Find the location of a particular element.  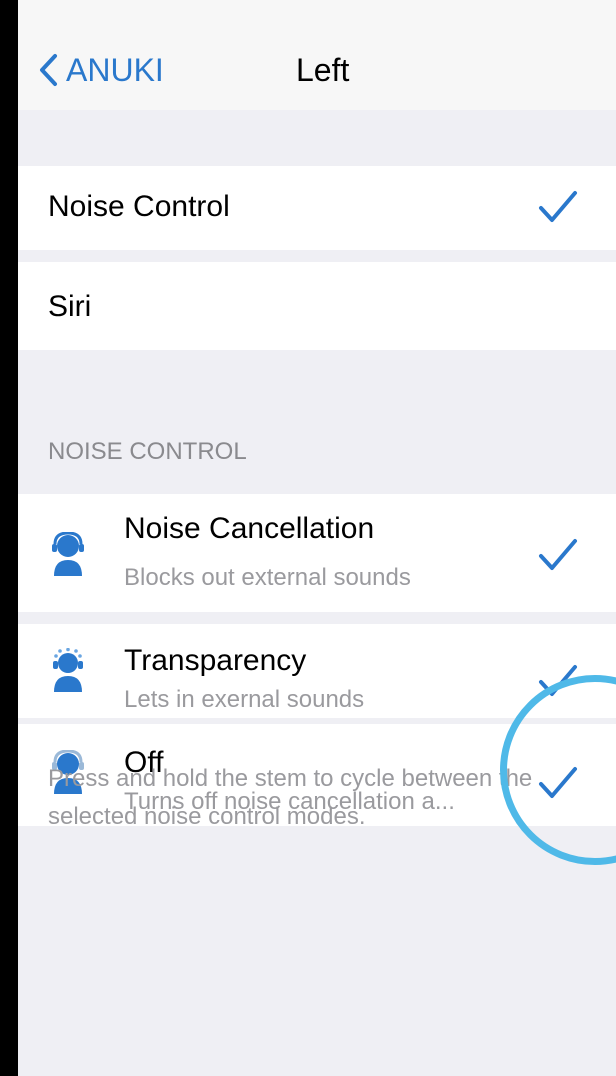

option-noise-control: Noise Control is located at coordinates (317, 208).